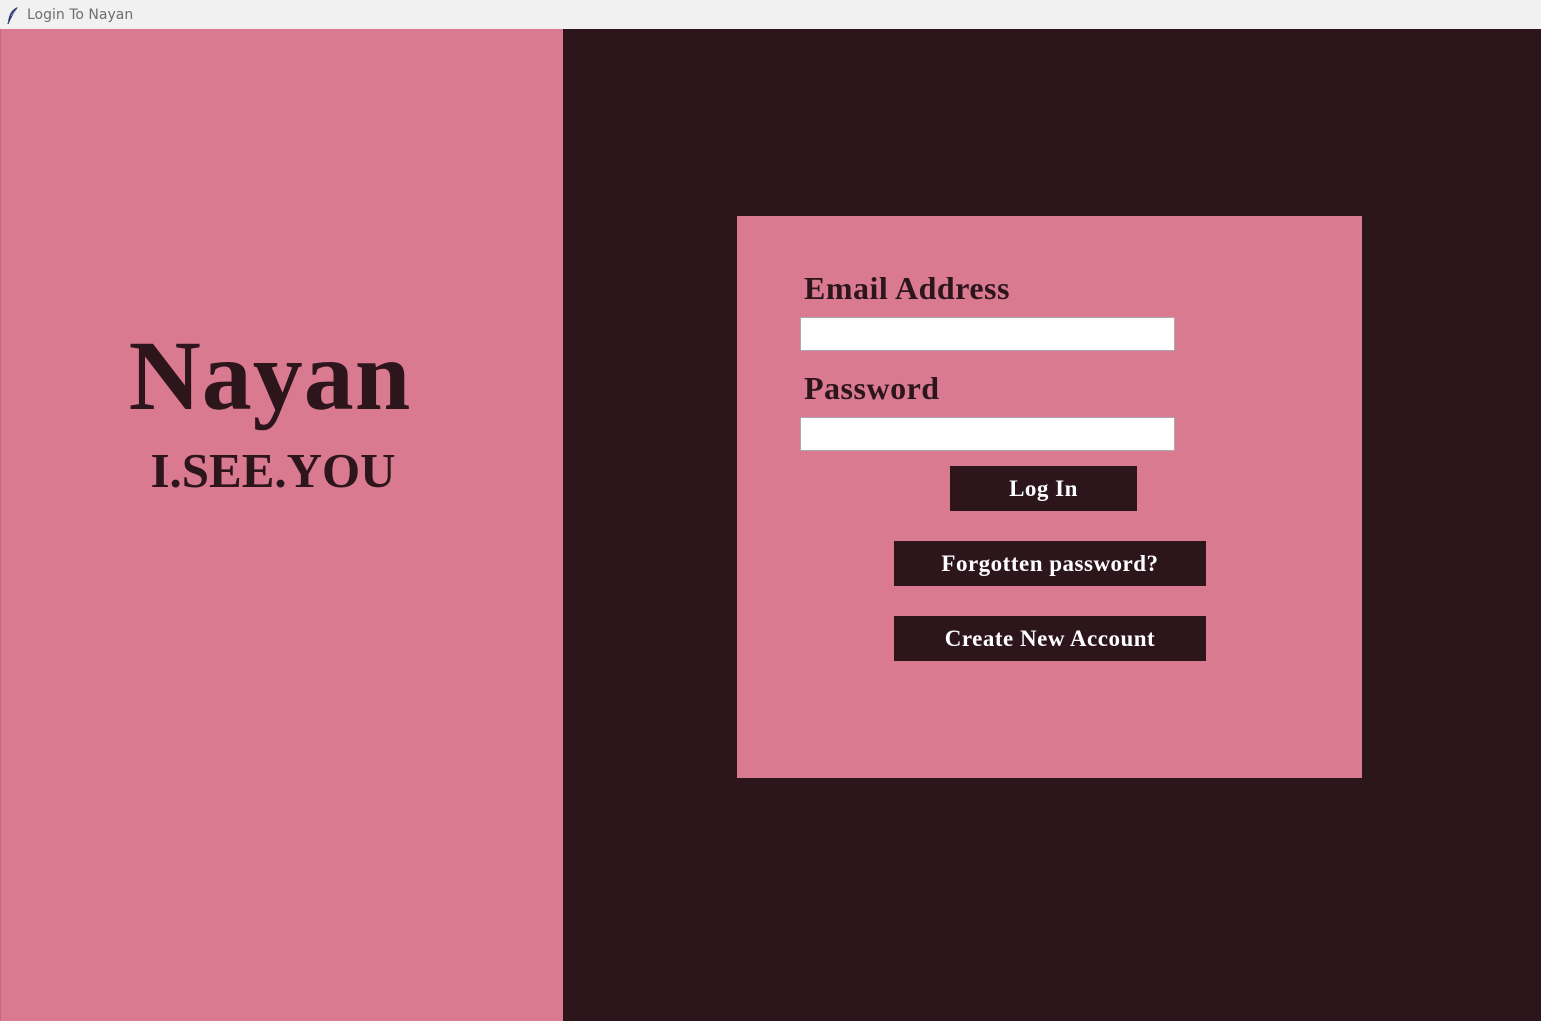 Image resolution: width=1541 pixels, height=1021 pixels. What do you see at coordinates (770, 14) in the screenshot?
I see `window-titlebar: Login To Nayan` at bounding box center [770, 14].